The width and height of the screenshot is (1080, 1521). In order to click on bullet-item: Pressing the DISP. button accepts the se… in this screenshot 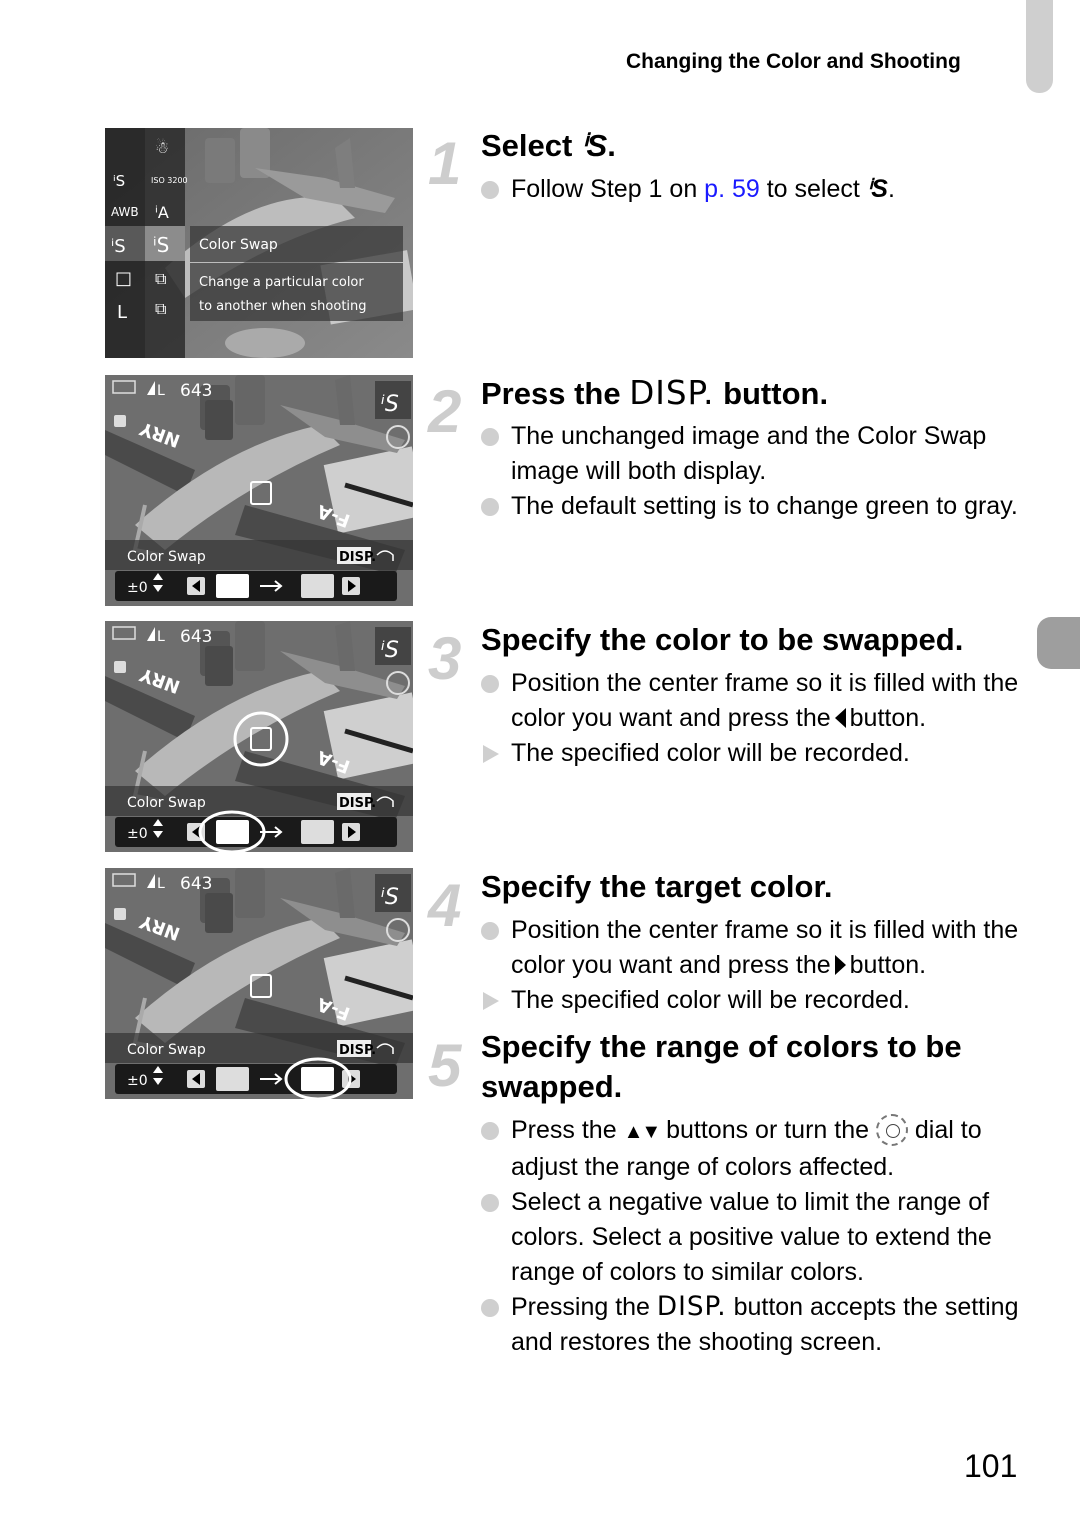, I will do `click(761, 1325)`.